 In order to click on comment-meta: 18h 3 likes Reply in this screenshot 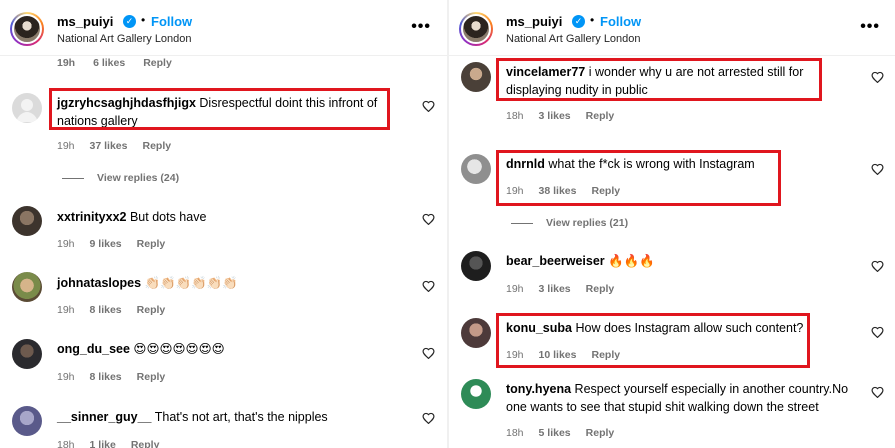, I will do `click(560, 116)`.